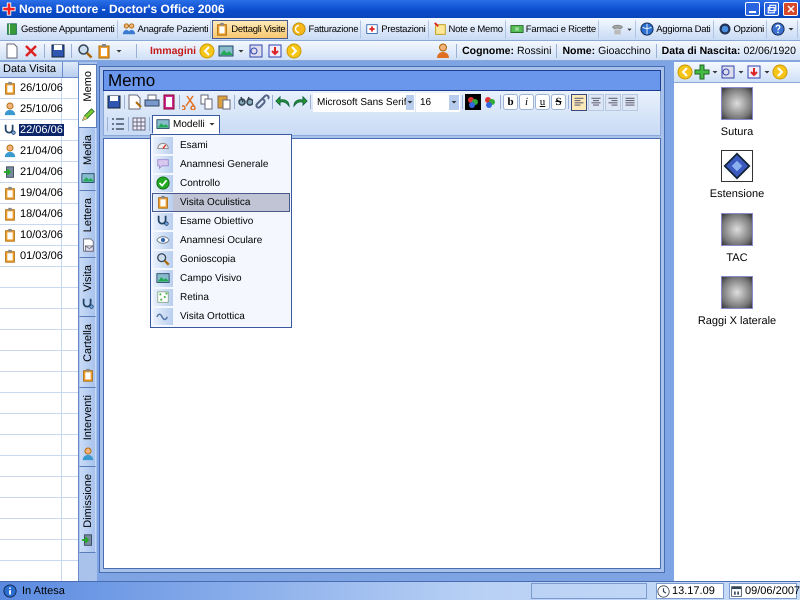  Describe the element at coordinates (325, 29) in the screenshot. I see `nav-tab: Fatturazione` at that location.